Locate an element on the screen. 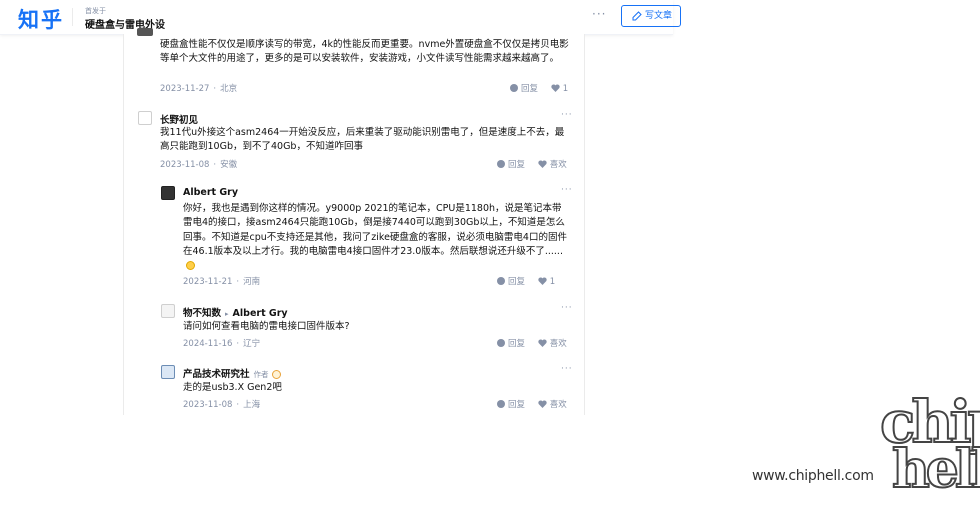  comment-location: 辽宁 is located at coordinates (252, 344).